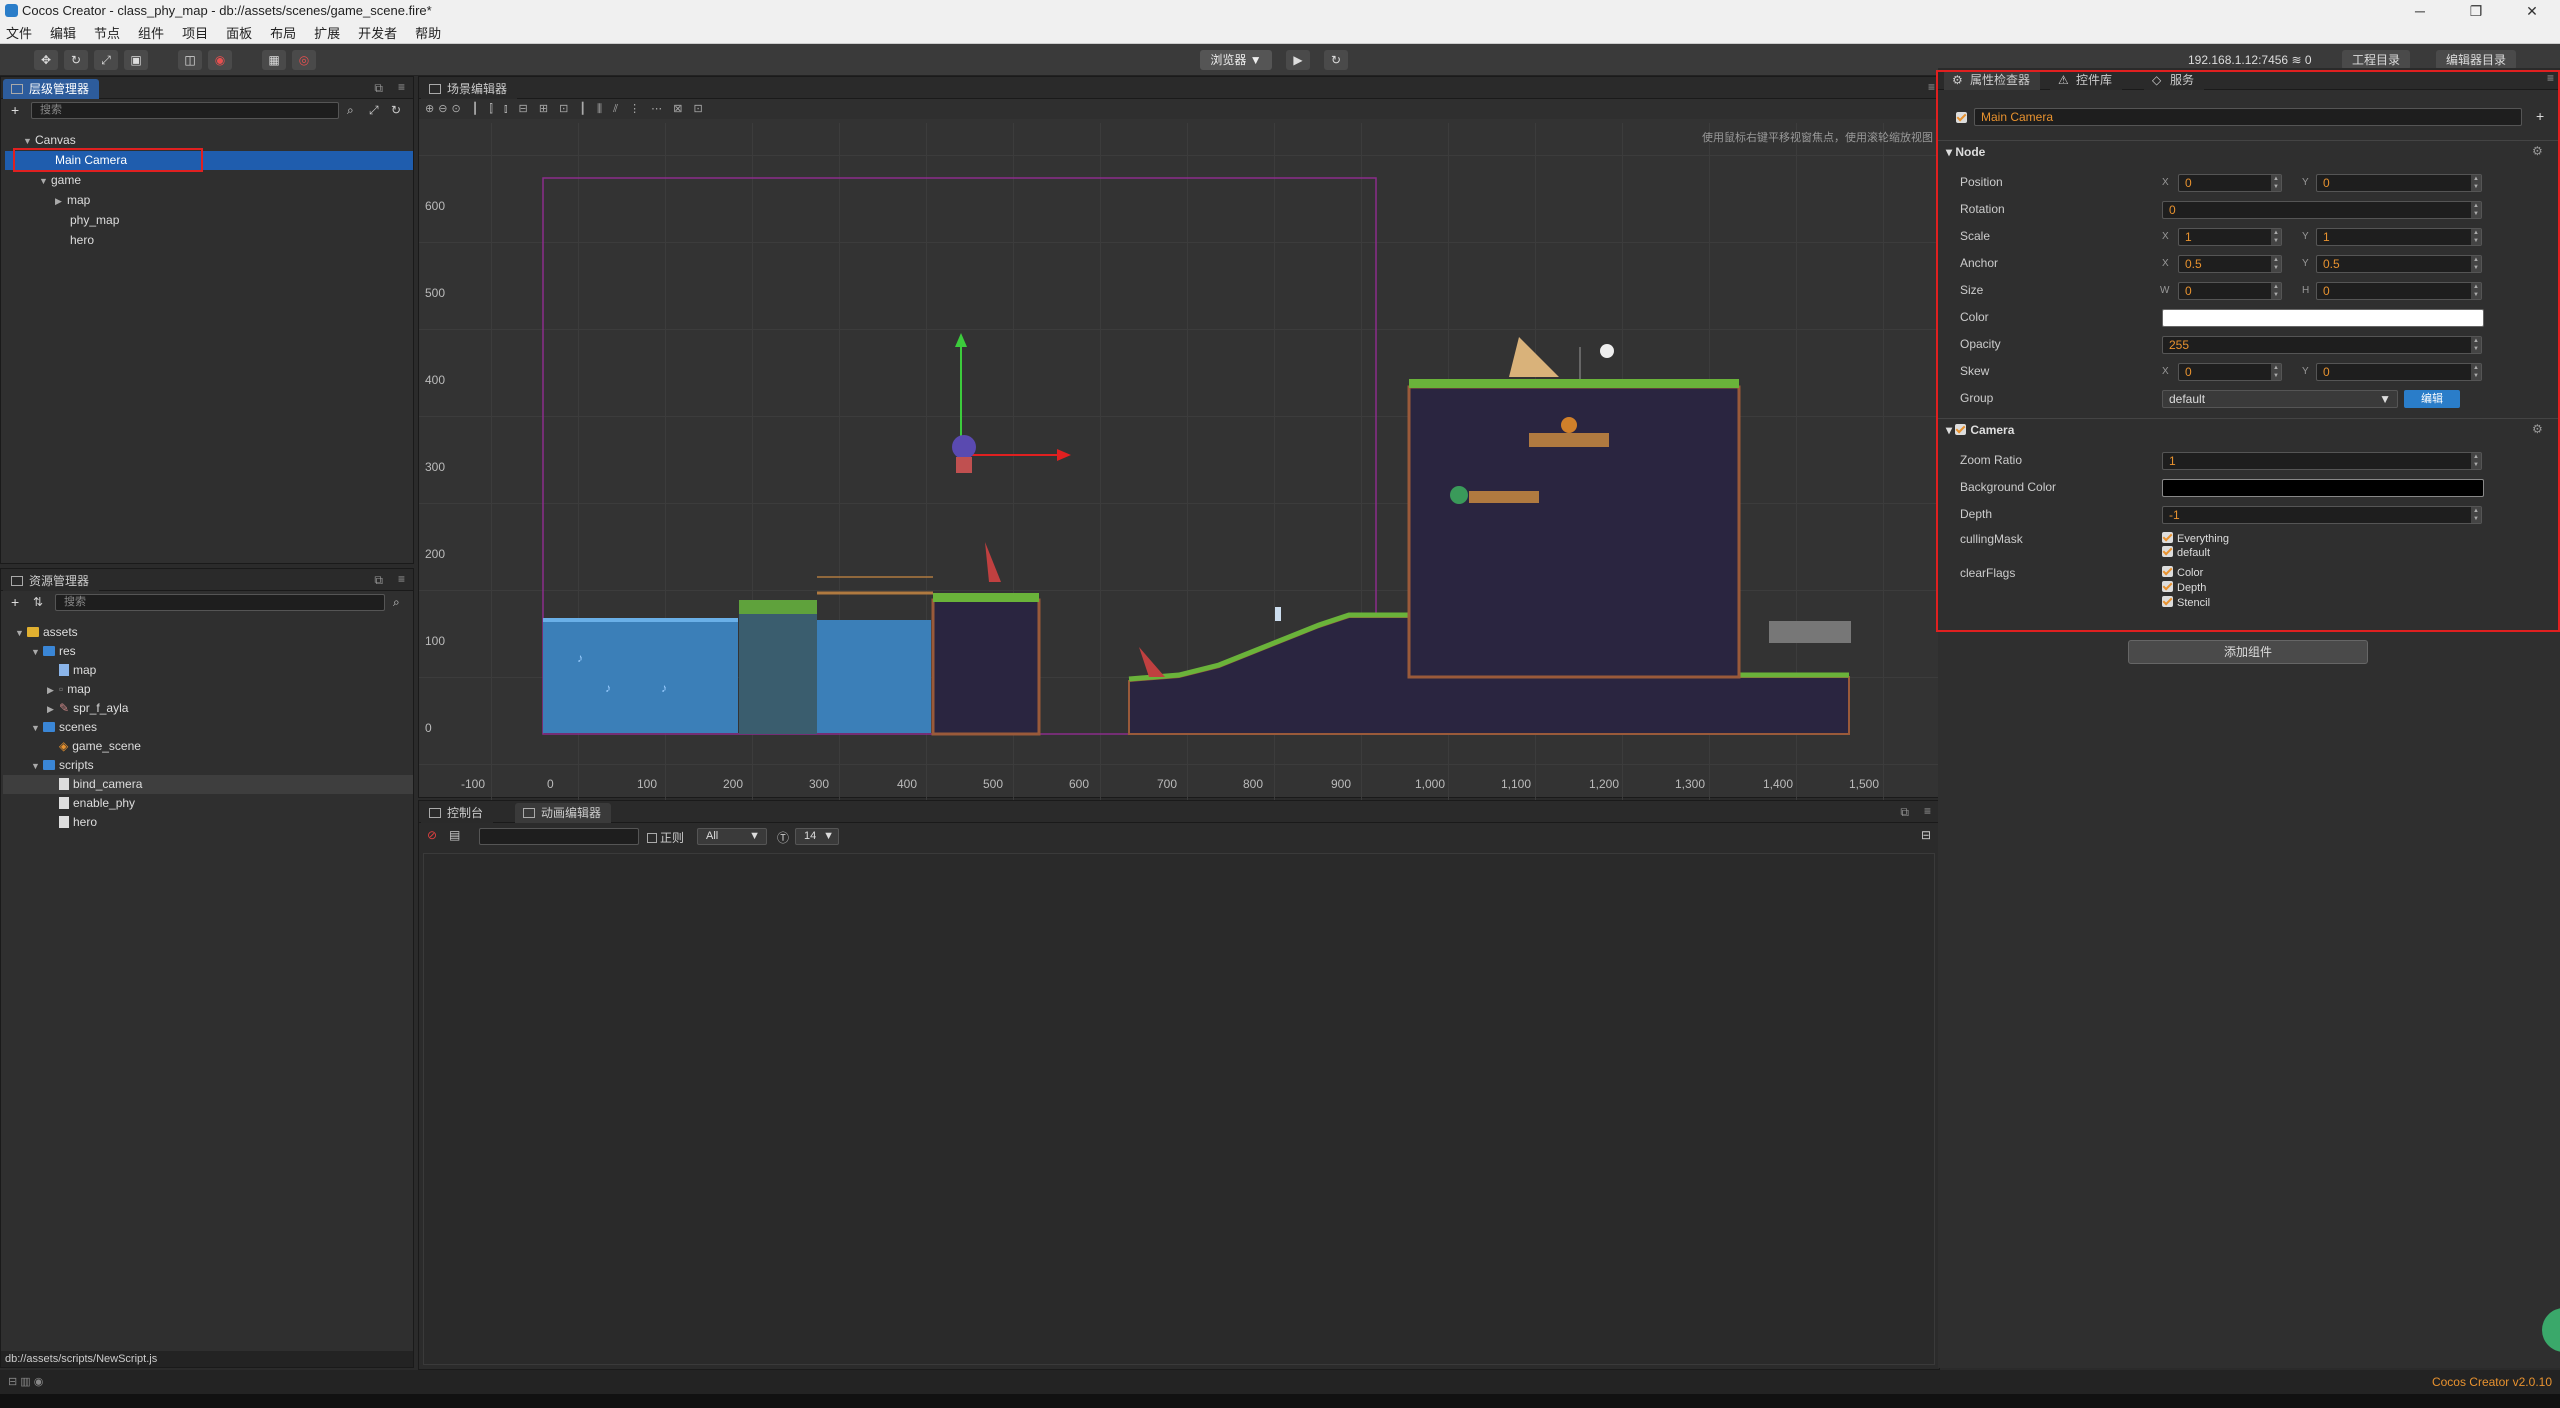 This screenshot has width=2560, height=1408. What do you see at coordinates (1607, 351) in the screenshot?
I see `flag` at bounding box center [1607, 351].